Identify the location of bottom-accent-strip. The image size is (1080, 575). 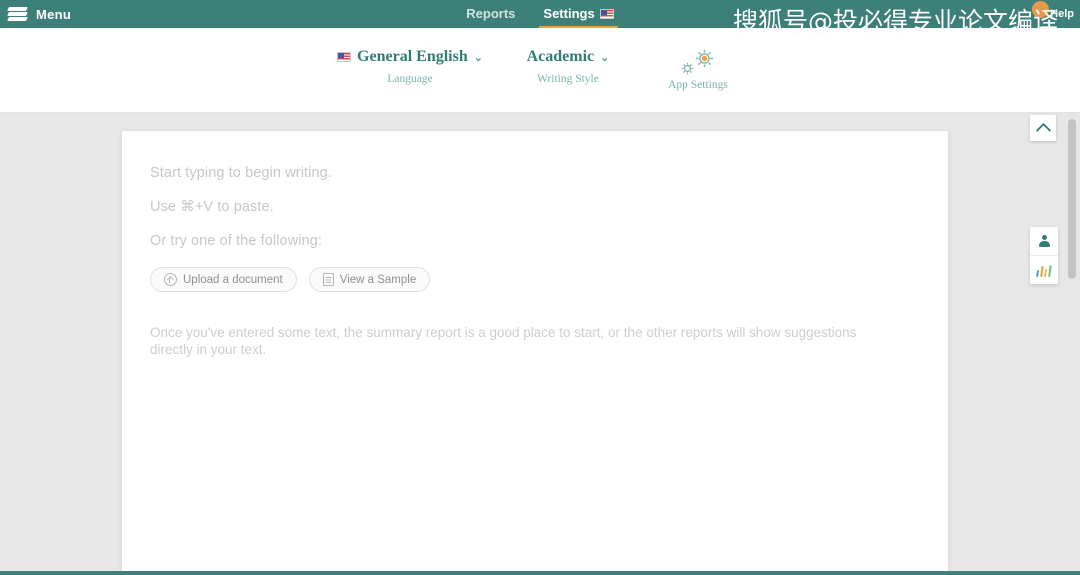
(540, 573).